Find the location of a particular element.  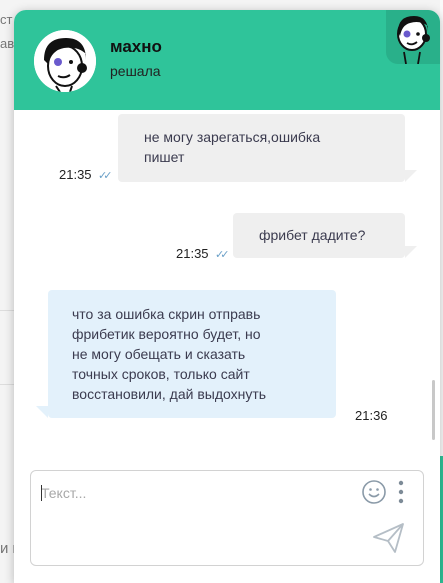

widget-toggle-avatar is located at coordinates (413, 37).